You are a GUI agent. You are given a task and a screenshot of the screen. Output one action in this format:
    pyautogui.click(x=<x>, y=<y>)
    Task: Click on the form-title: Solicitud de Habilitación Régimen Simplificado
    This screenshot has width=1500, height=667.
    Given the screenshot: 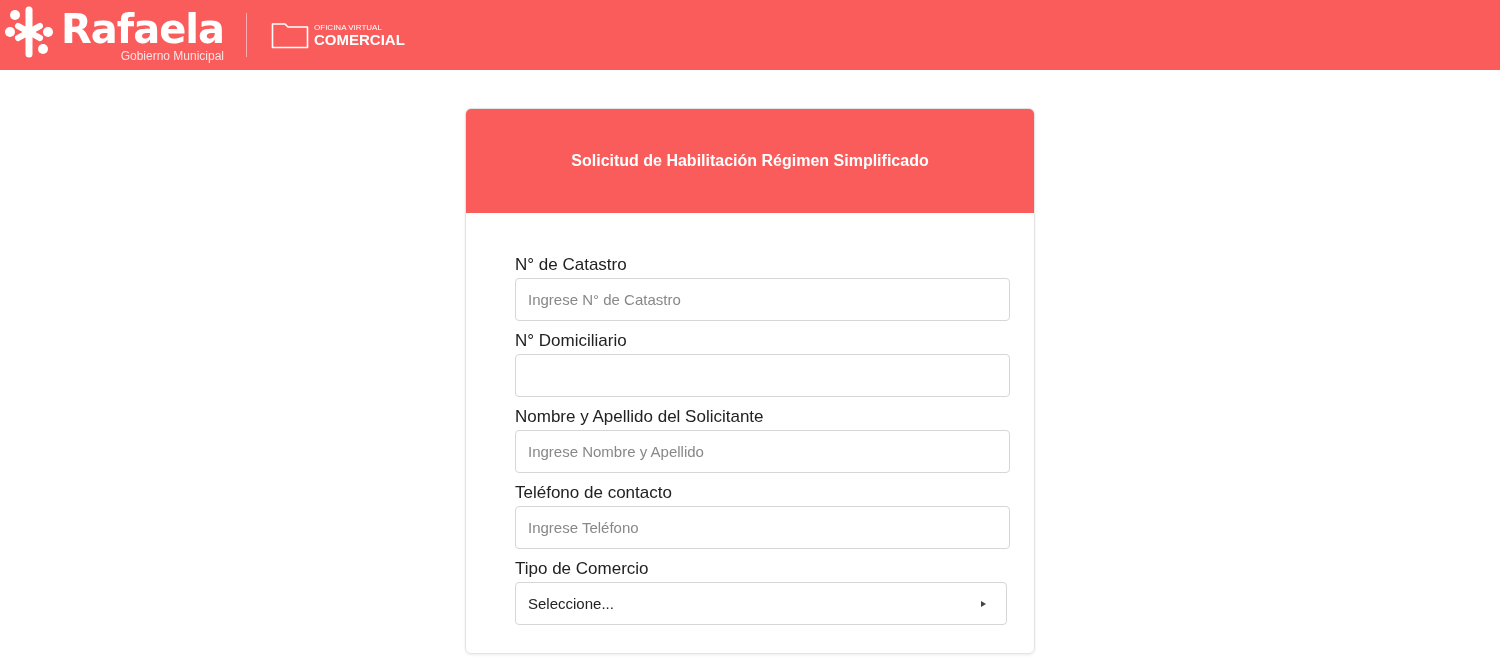 What is the action you would take?
    pyautogui.click(x=750, y=161)
    